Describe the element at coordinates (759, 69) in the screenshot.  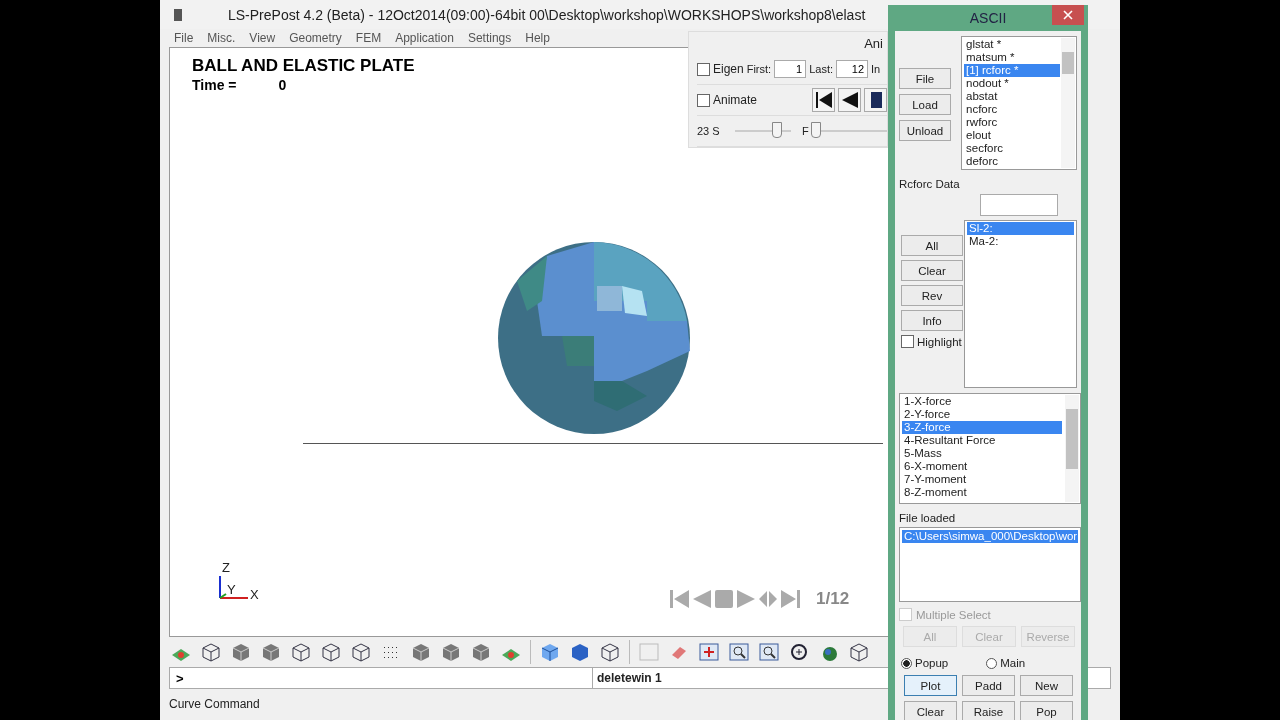
I see `field-label: First:` at that location.